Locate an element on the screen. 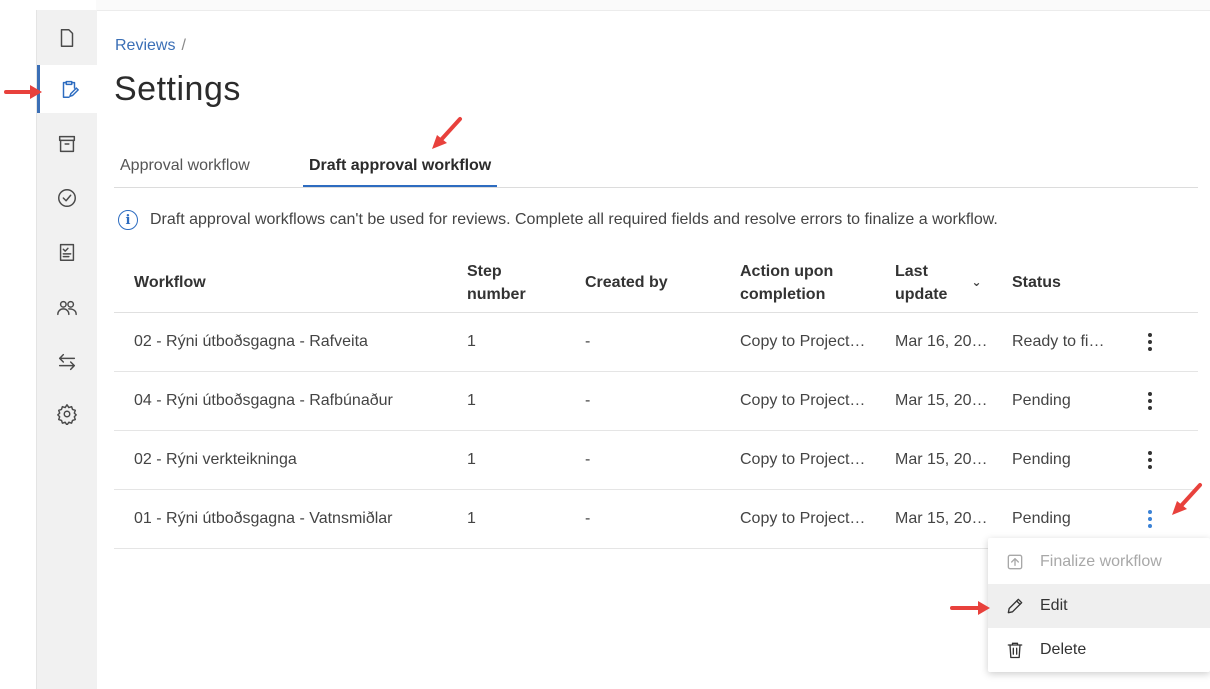 This screenshot has height=689, width=1210. menu-item-label: Finalize workflow is located at coordinates (1101, 561).